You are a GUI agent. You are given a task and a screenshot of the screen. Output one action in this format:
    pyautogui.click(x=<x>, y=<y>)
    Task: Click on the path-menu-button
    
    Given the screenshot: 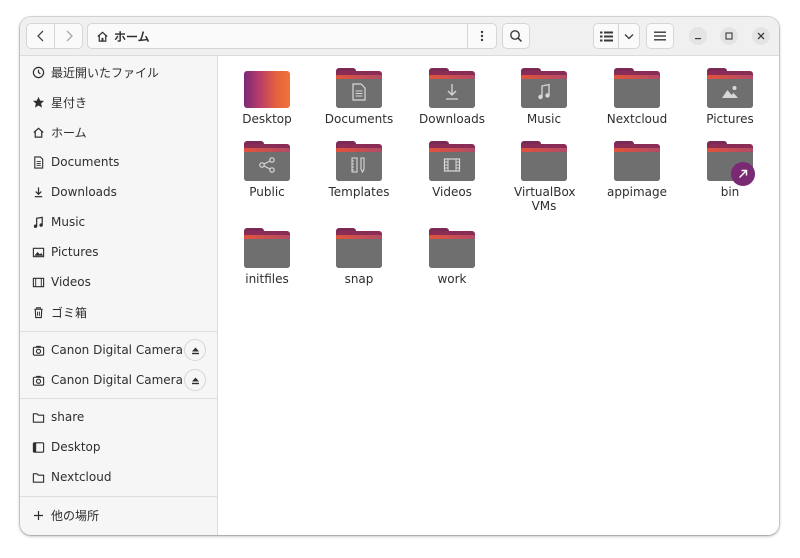 What is the action you would take?
    pyautogui.click(x=481, y=36)
    